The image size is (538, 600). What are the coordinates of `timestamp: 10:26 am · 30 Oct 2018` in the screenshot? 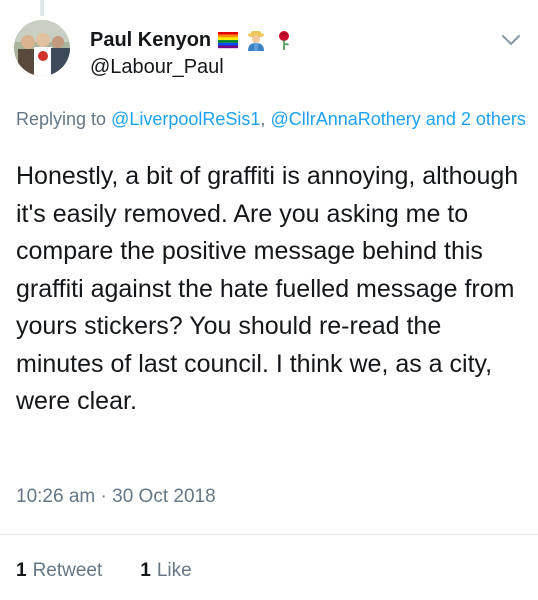 It's located at (116, 497).